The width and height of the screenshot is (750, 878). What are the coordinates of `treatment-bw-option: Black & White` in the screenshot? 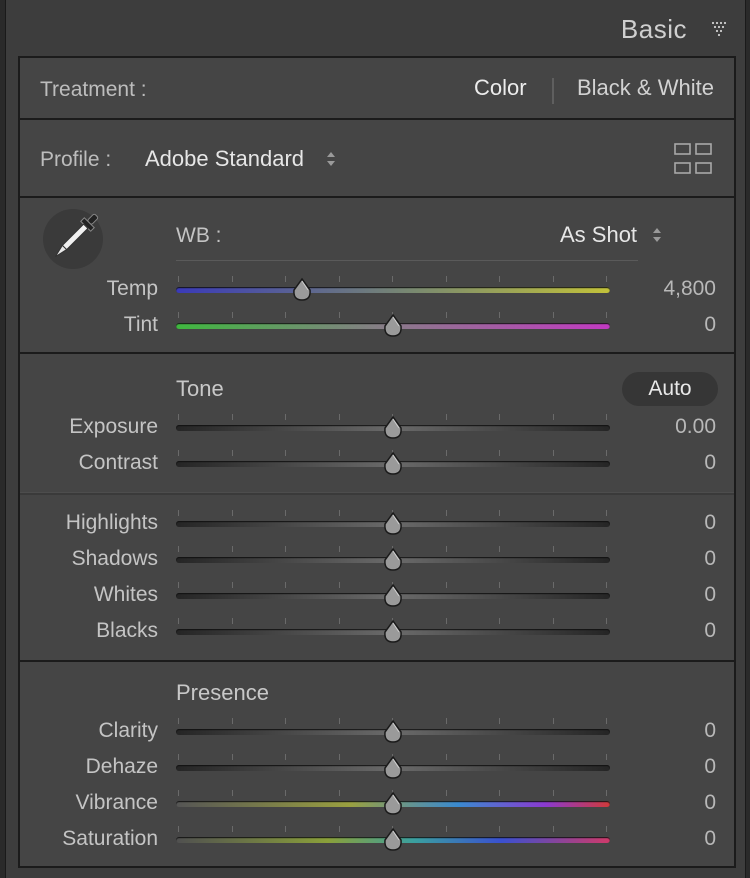 It's located at (645, 88).